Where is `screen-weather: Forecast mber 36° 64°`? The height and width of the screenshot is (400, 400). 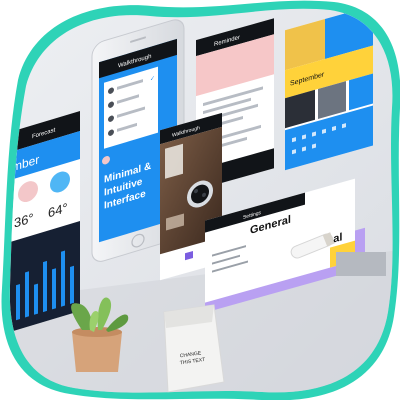
screen-weather: Forecast mber 36° 64° is located at coordinates (45, 221).